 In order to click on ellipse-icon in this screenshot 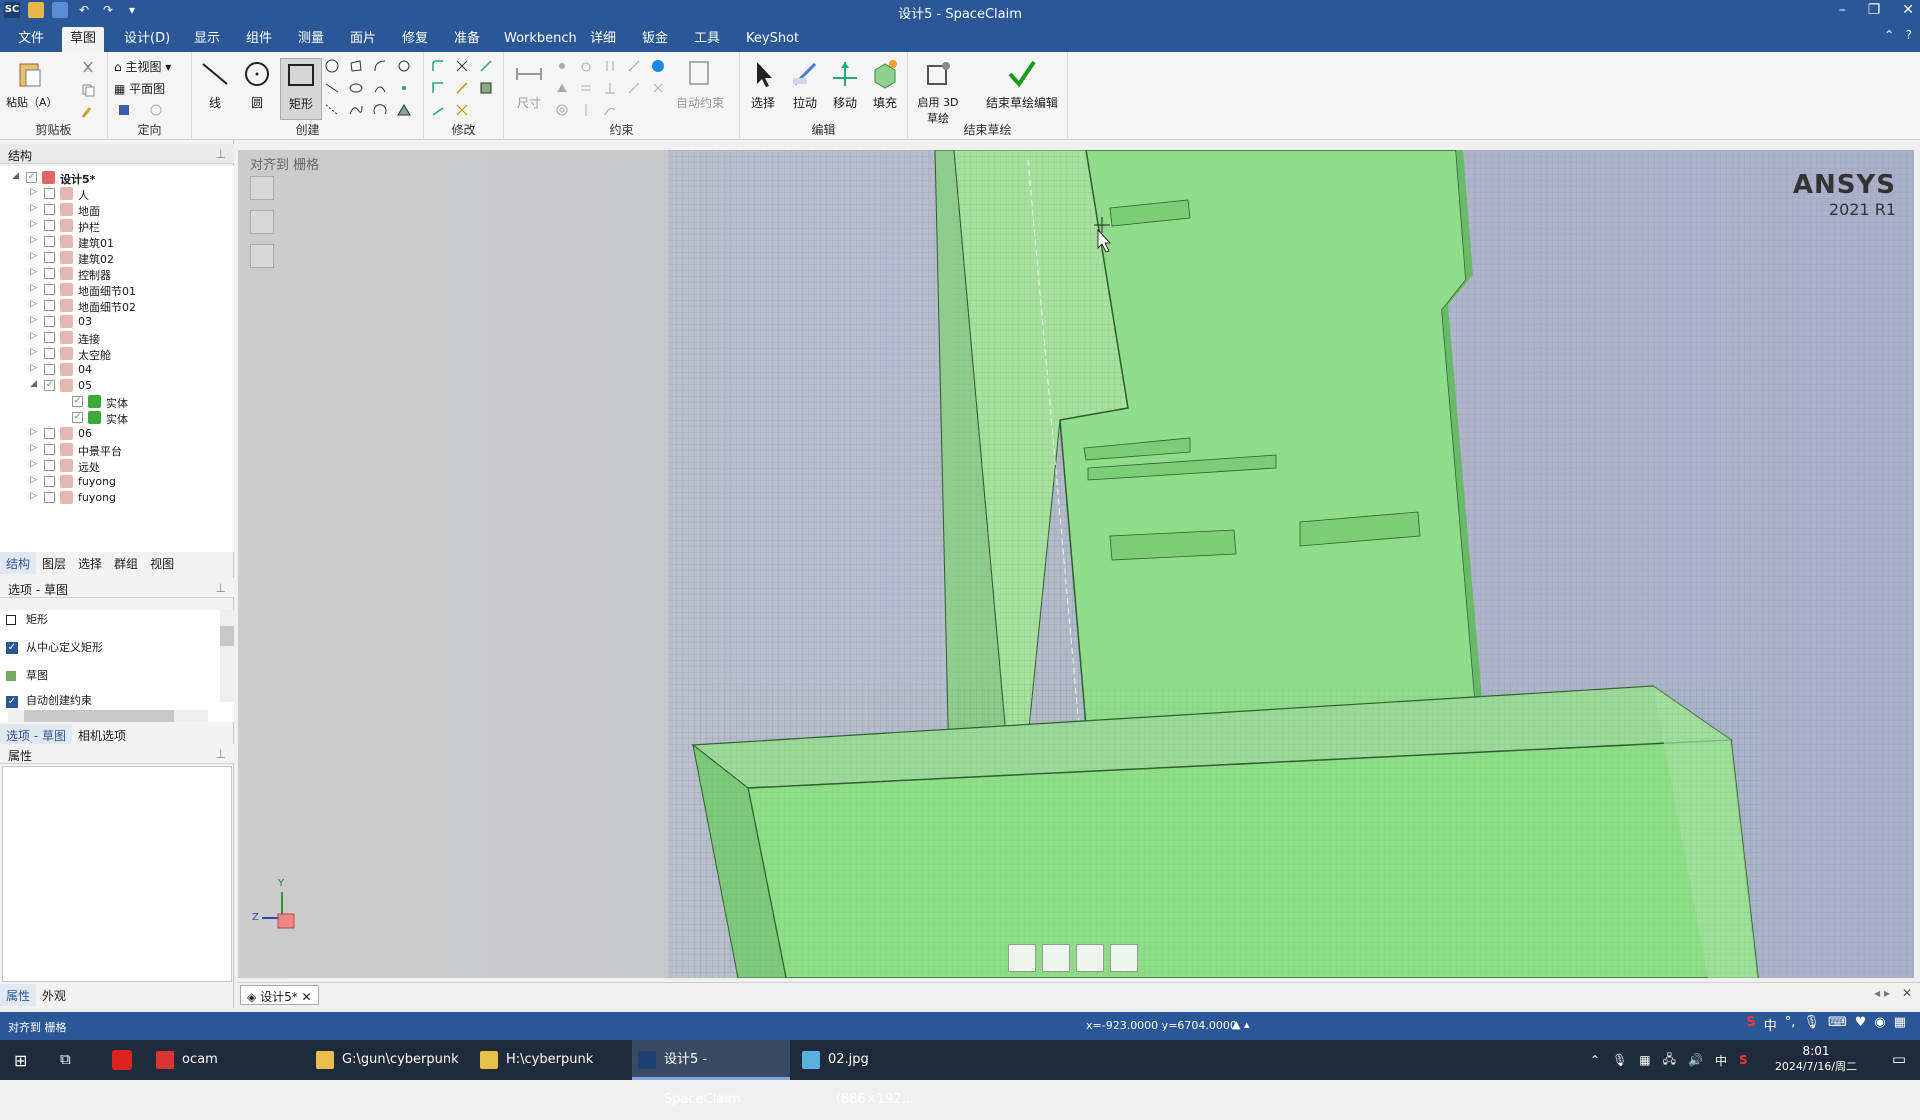, I will do `click(356, 88)`.